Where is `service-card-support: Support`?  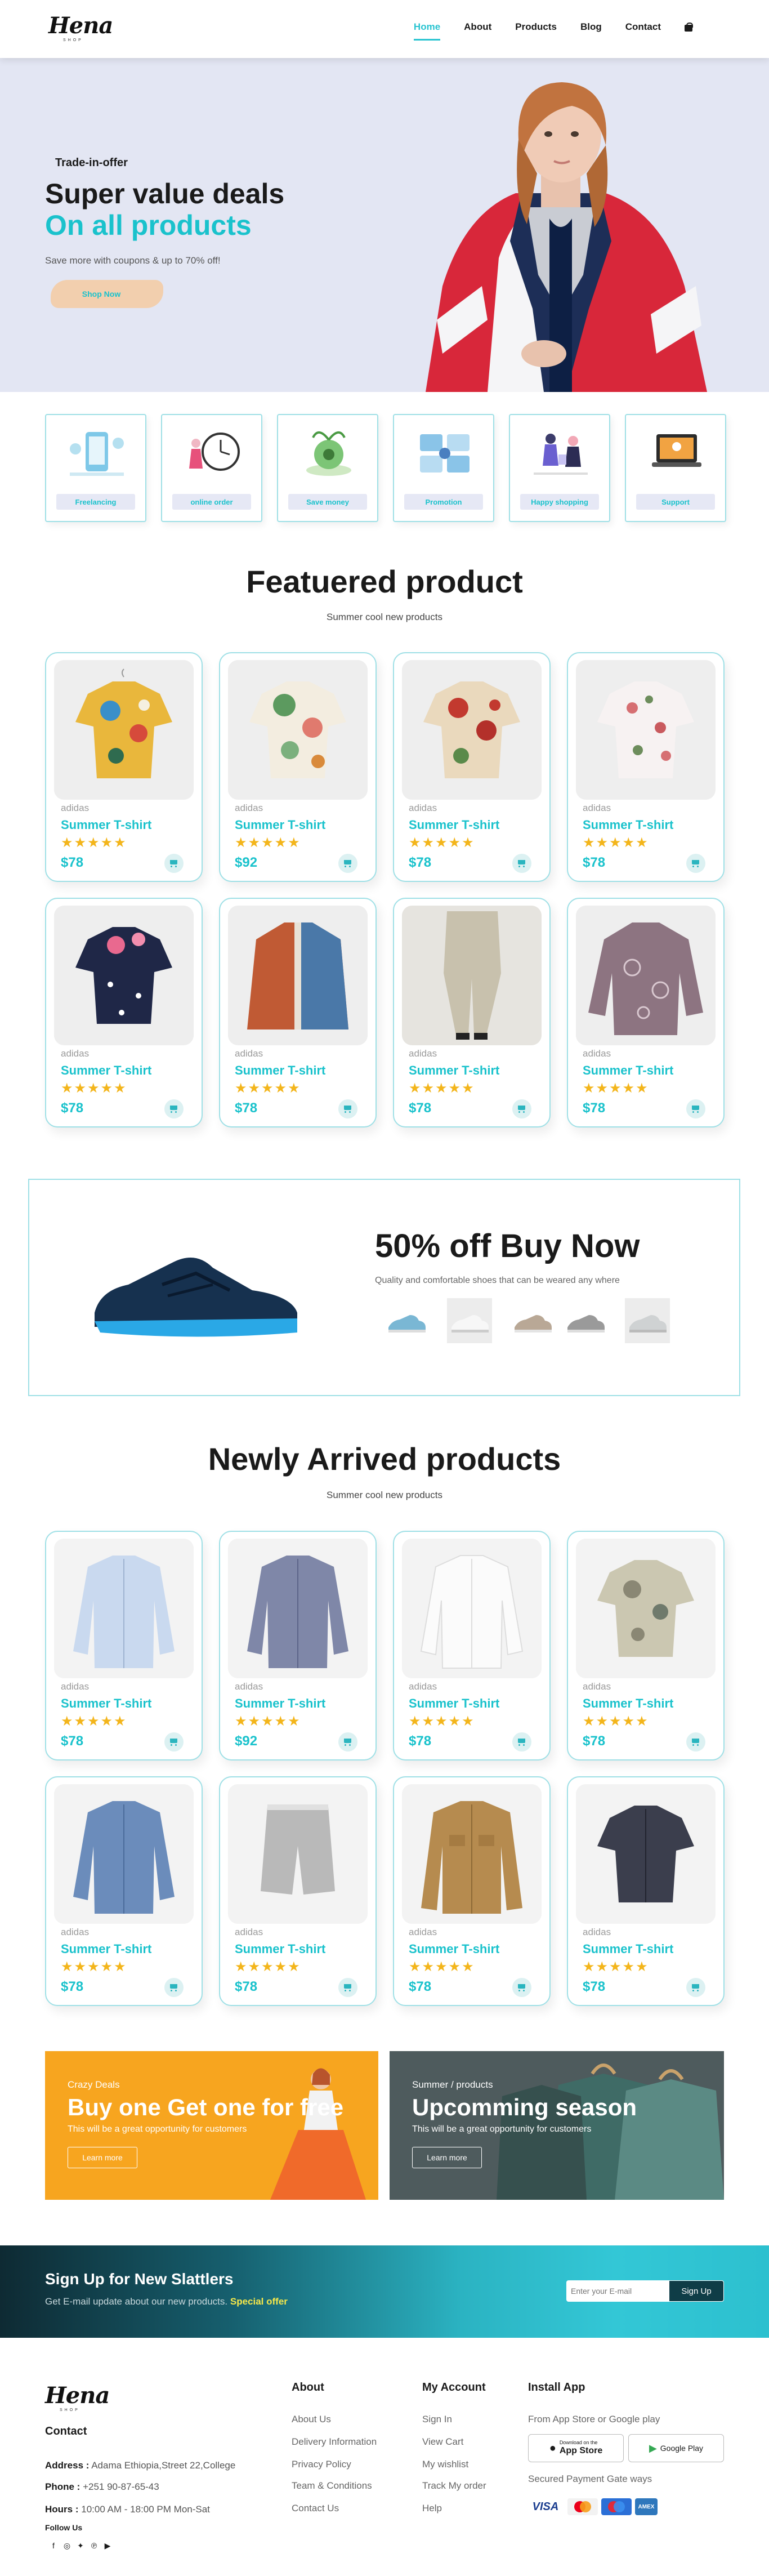
service-card-support: Support is located at coordinates (675, 468).